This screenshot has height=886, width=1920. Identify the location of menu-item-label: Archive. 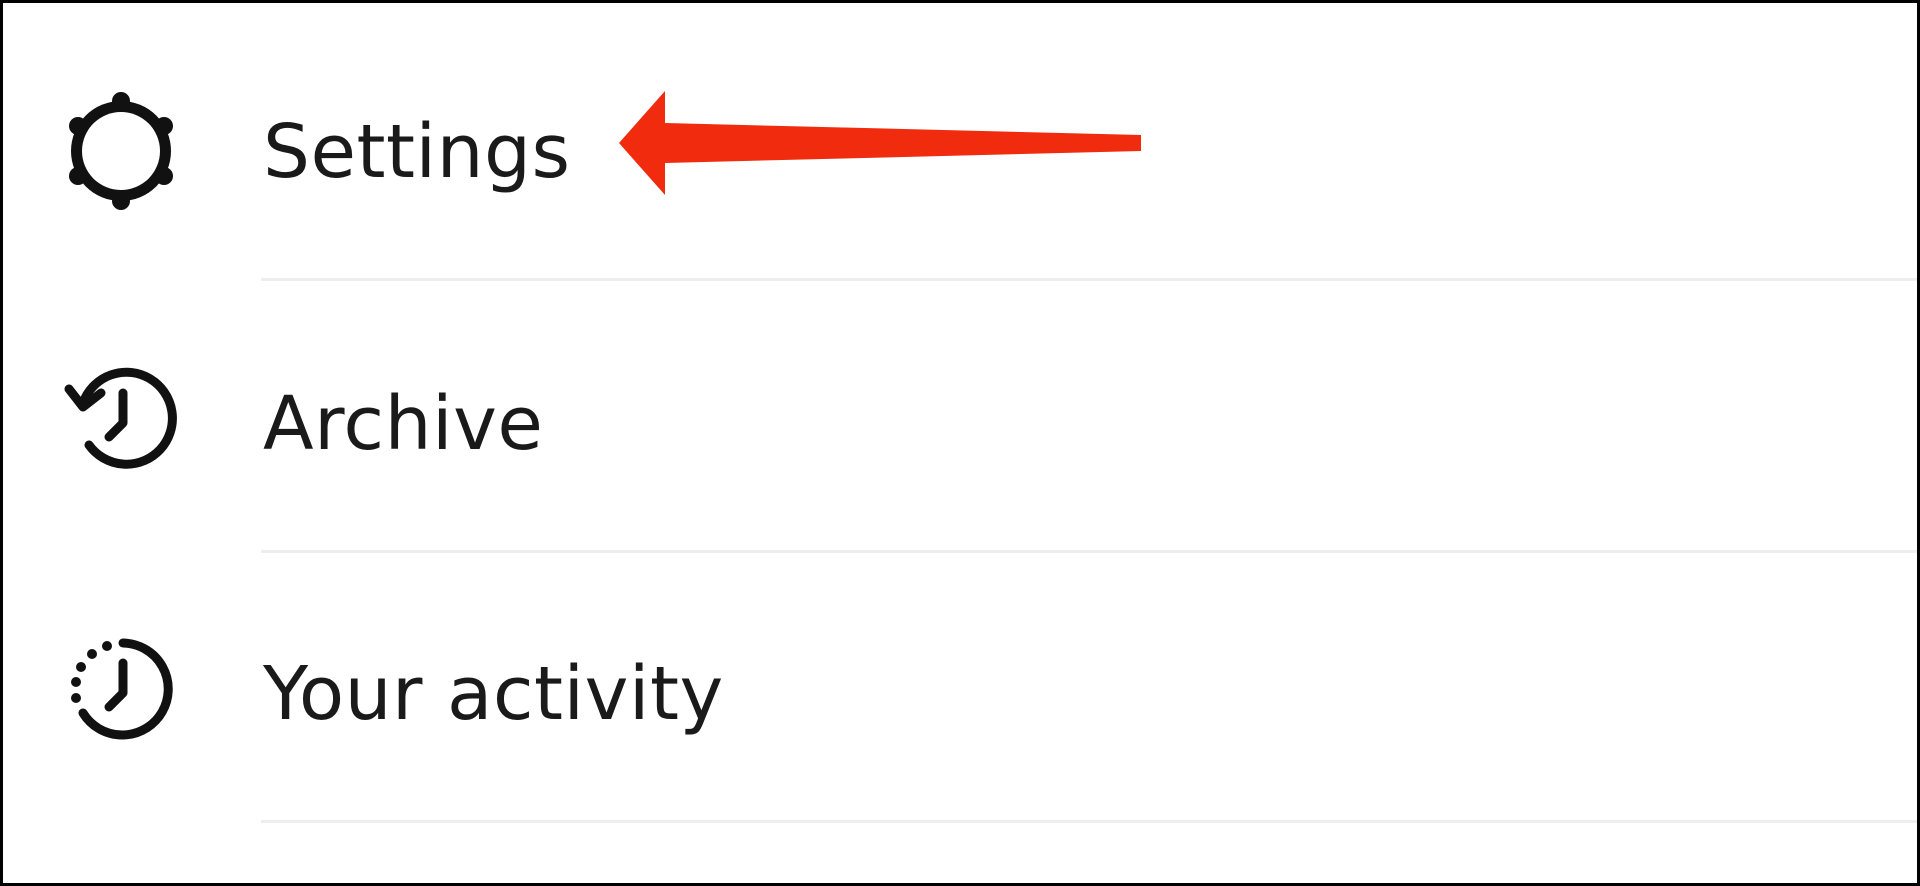
(403, 424).